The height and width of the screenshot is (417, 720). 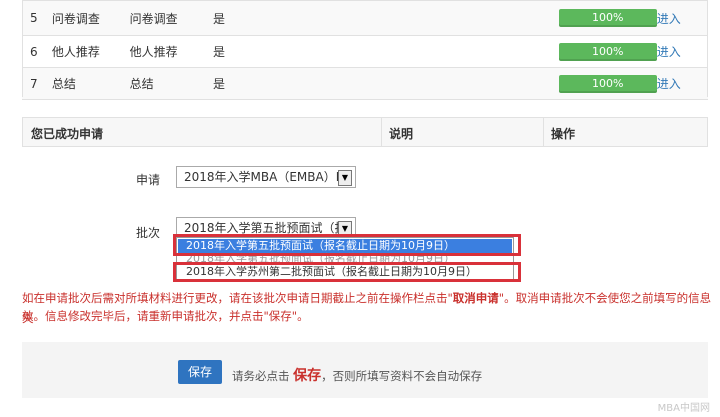 What do you see at coordinates (37, 51) in the screenshot?
I see `step-number: 6` at bounding box center [37, 51].